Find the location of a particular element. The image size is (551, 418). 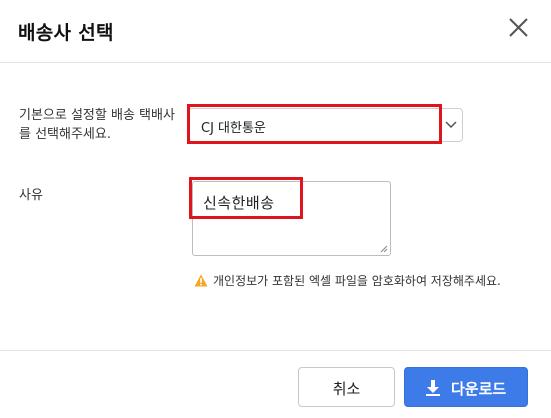

close-icon is located at coordinates (518, 27).